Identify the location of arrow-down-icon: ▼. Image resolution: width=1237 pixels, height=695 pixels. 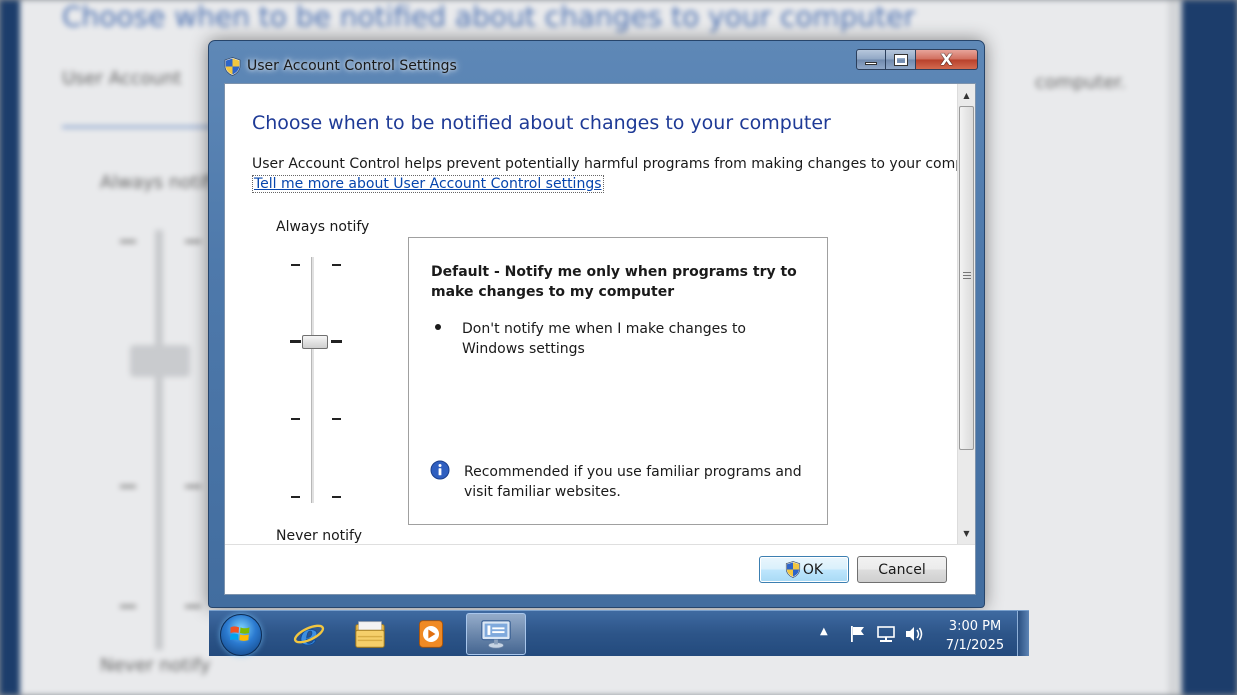
(966, 533).